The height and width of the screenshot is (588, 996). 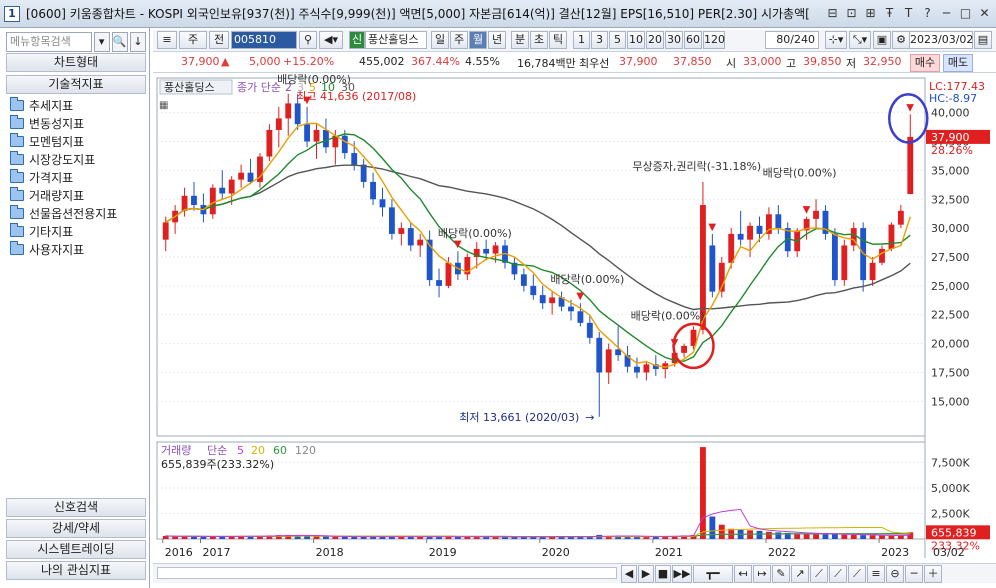 What do you see at coordinates (63, 195) in the screenshot?
I see `tree-item: 거래량지표` at bounding box center [63, 195].